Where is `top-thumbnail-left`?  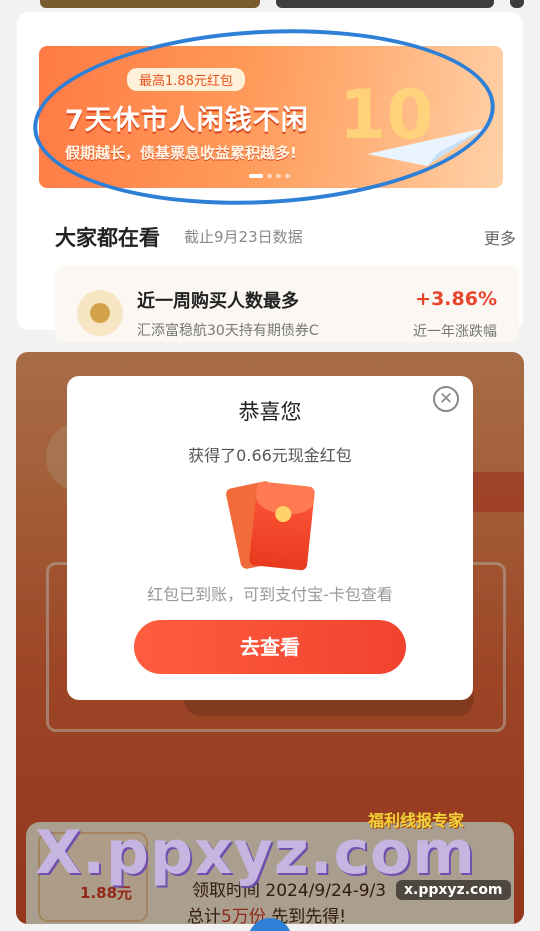
top-thumbnail-left is located at coordinates (150, 4).